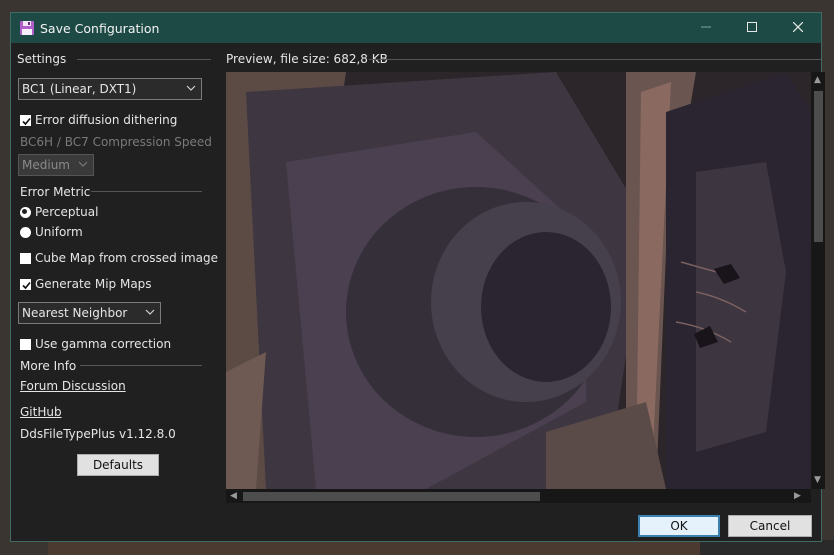  What do you see at coordinates (59, 232) in the screenshot?
I see `metric-uniform-label: Uniform` at bounding box center [59, 232].